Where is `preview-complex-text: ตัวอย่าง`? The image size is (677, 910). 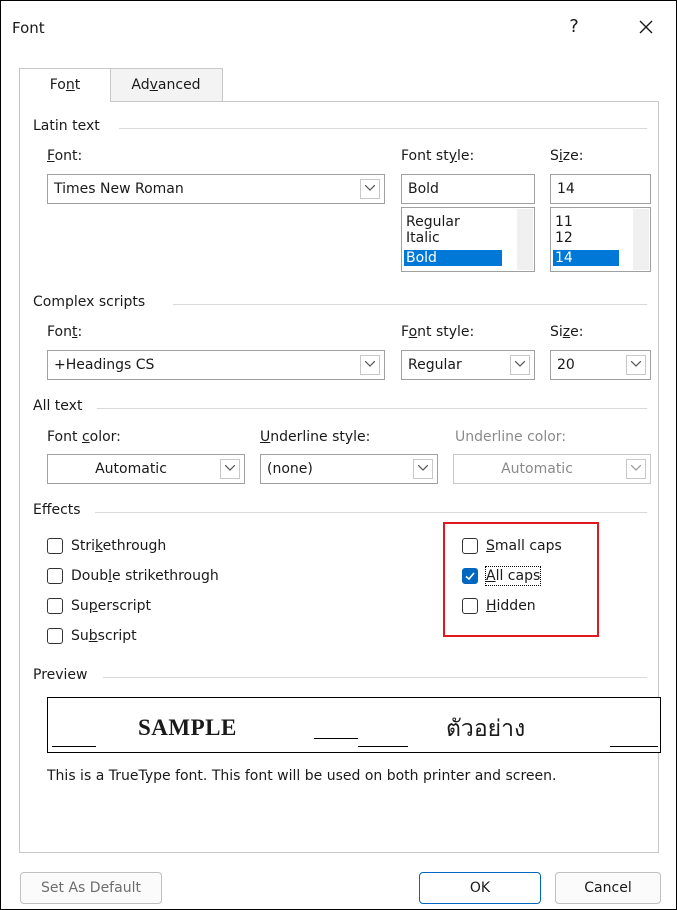
preview-complex-text: ตัวอย่าง is located at coordinates (486, 729).